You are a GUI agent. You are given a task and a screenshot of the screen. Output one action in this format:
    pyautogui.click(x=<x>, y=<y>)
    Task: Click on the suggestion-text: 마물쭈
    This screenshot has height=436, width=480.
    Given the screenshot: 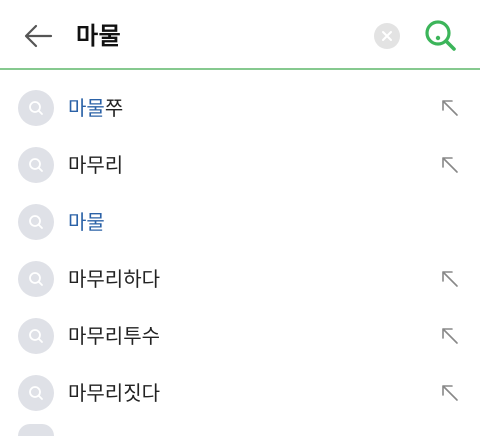 What is the action you would take?
    pyautogui.click(x=95, y=108)
    